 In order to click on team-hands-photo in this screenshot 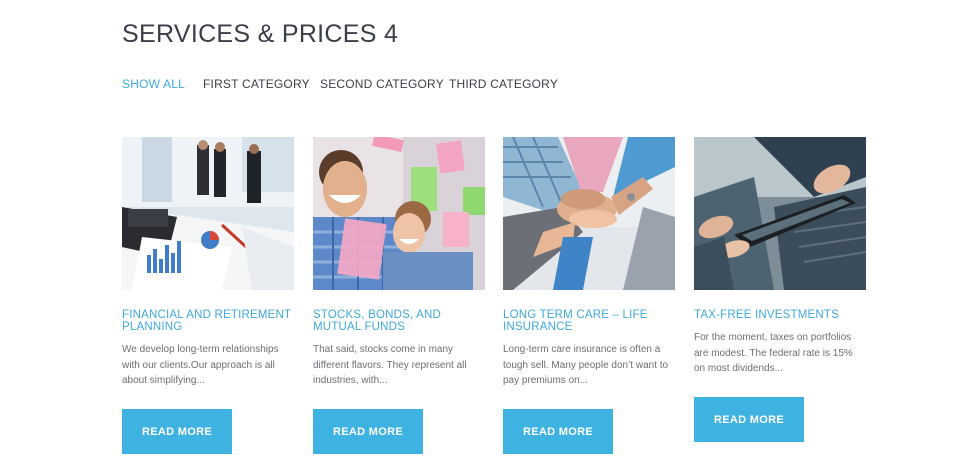, I will do `click(589, 213)`.